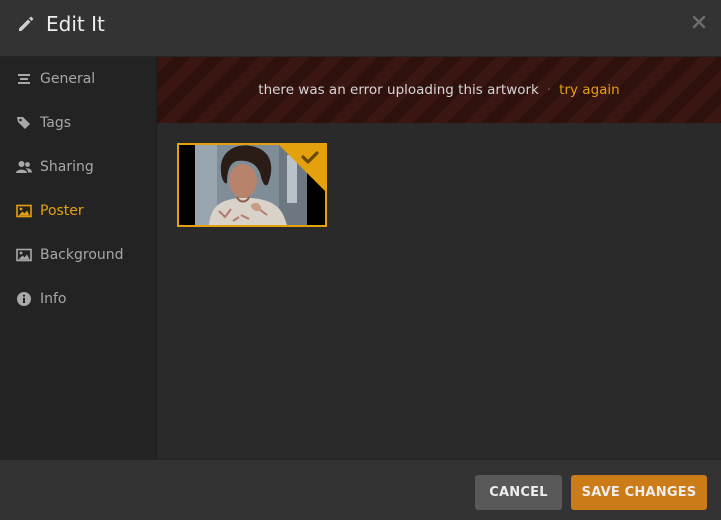 The height and width of the screenshot is (520, 721). What do you see at coordinates (360, 28) in the screenshot?
I see `modal-header: Edit It` at bounding box center [360, 28].